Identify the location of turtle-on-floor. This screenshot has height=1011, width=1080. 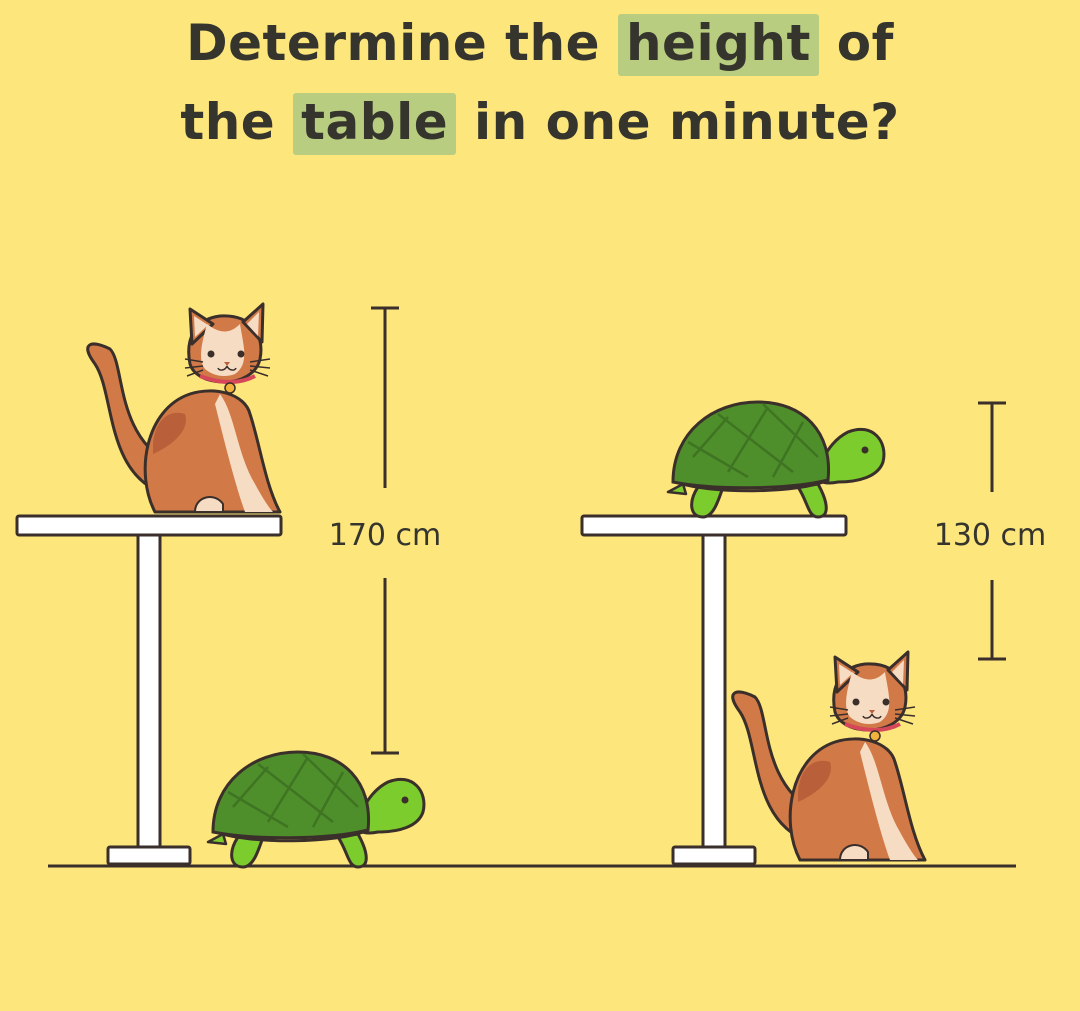
(316, 809).